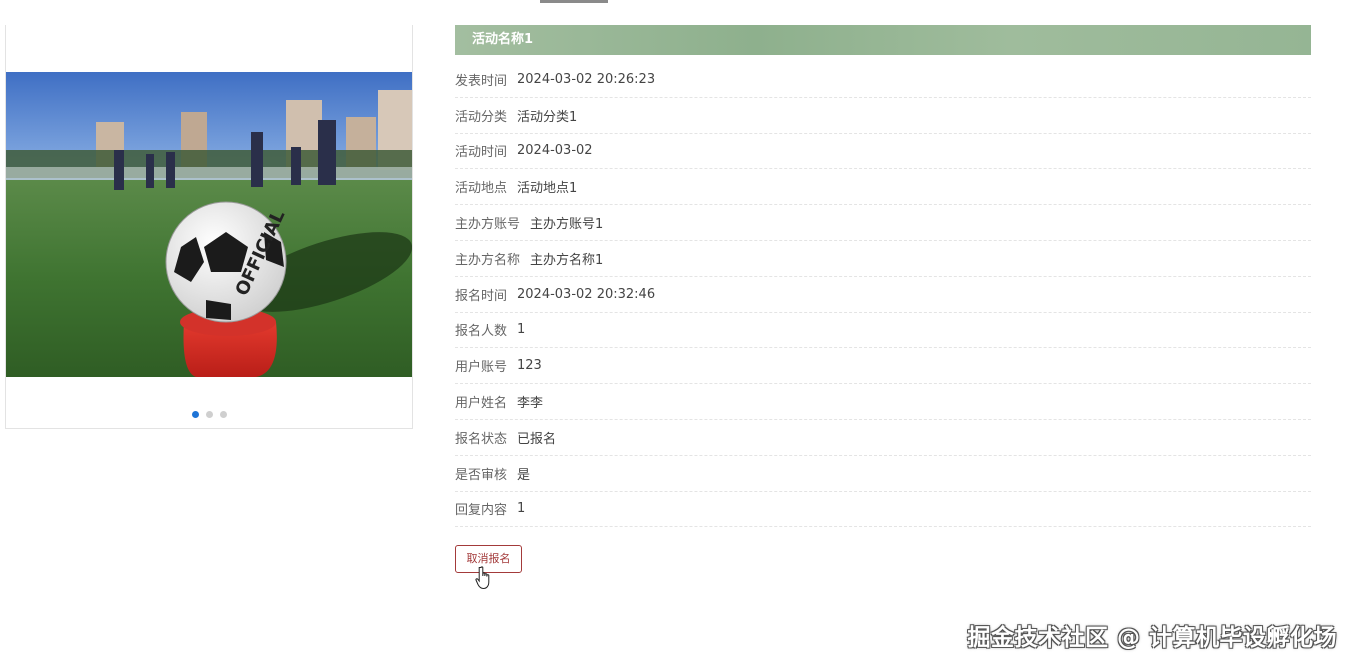  Describe the element at coordinates (883, 40) in the screenshot. I see `activity-title: 活动名称1` at that location.